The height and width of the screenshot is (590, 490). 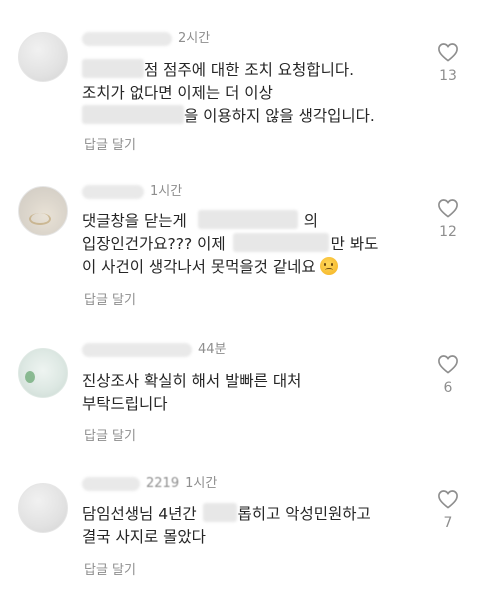 I want to click on comment-meta: 1시간, so click(x=132, y=192).